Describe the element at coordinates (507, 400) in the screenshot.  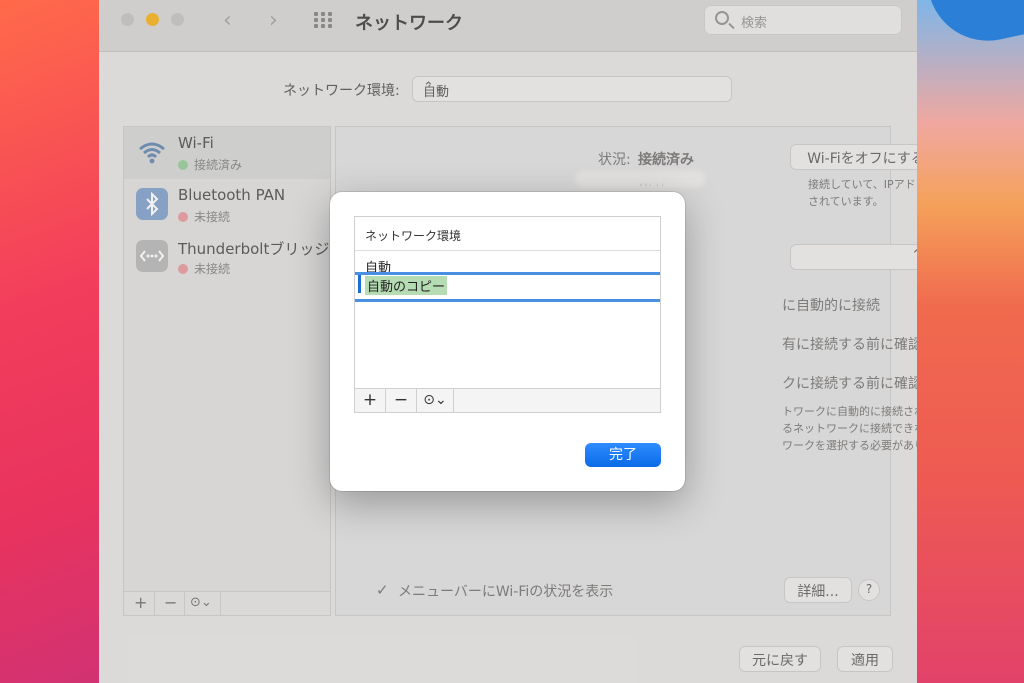
I see `table-toolbar: + − ⊙⌄` at that location.